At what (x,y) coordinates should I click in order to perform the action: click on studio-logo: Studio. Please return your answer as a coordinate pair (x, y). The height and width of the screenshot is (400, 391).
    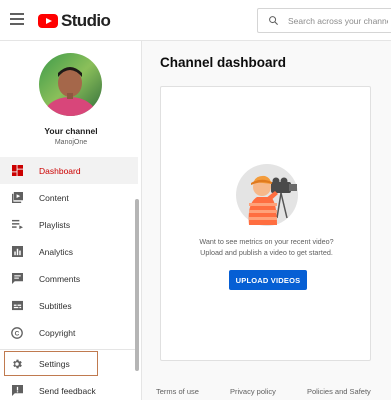
    Looking at the image, I should click on (74, 21).